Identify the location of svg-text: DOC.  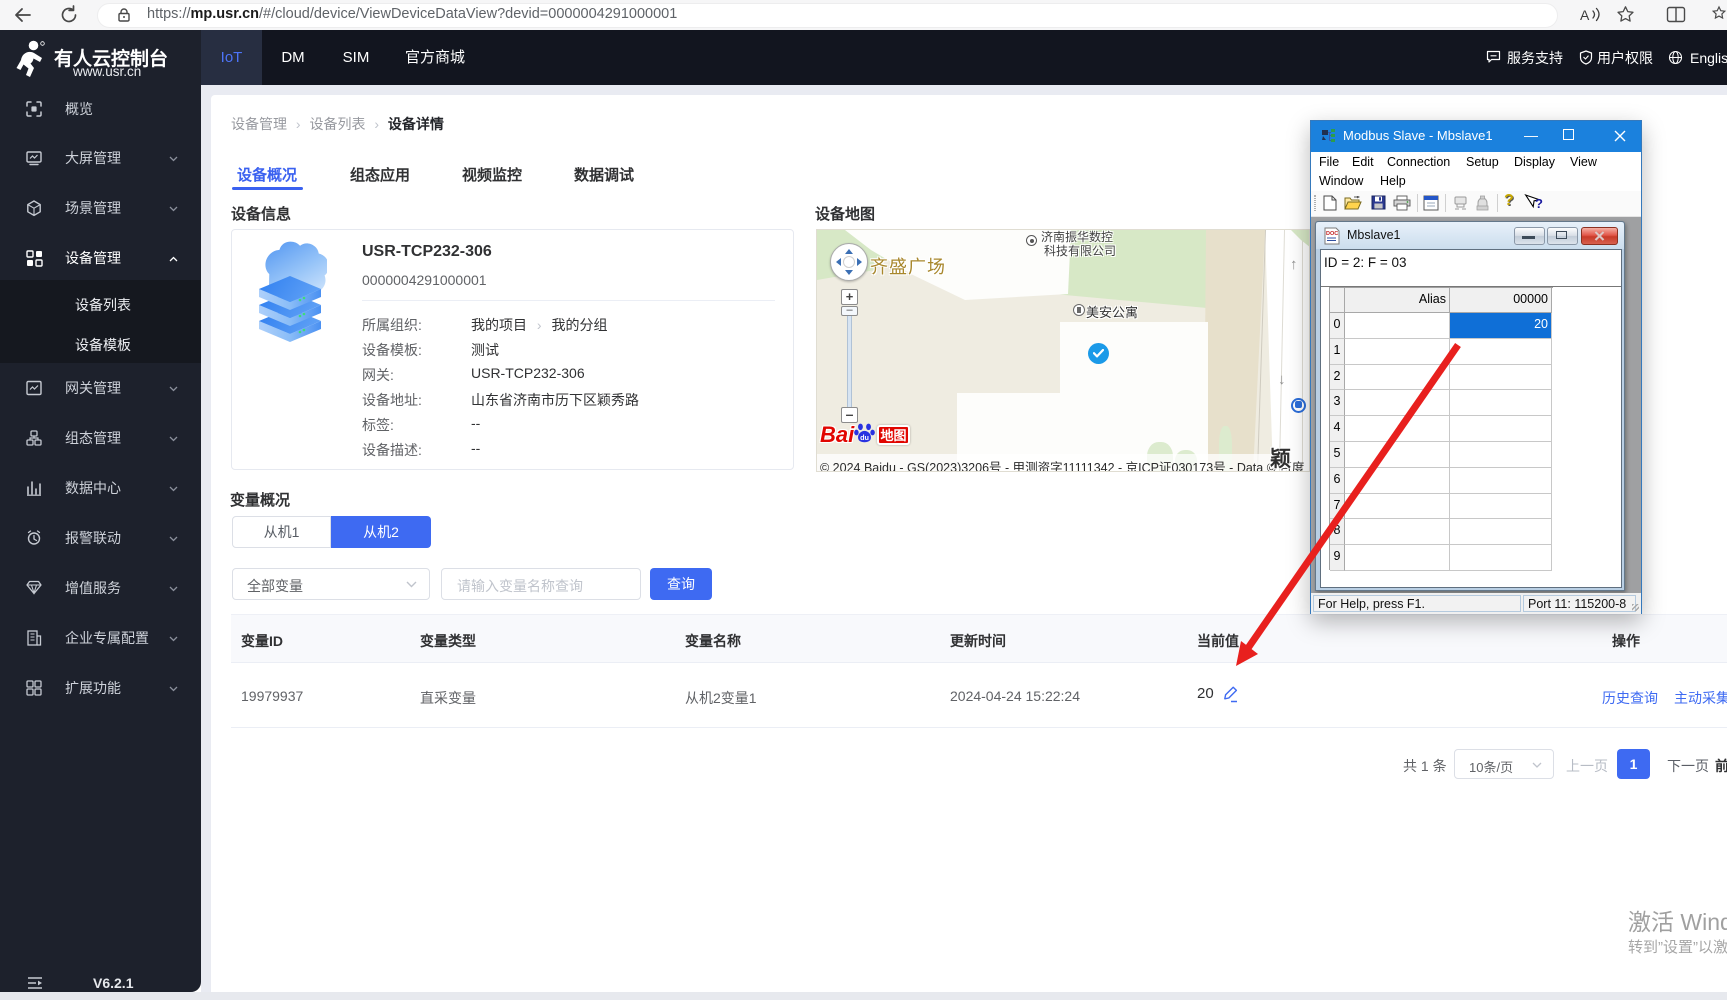
(1332, 234).